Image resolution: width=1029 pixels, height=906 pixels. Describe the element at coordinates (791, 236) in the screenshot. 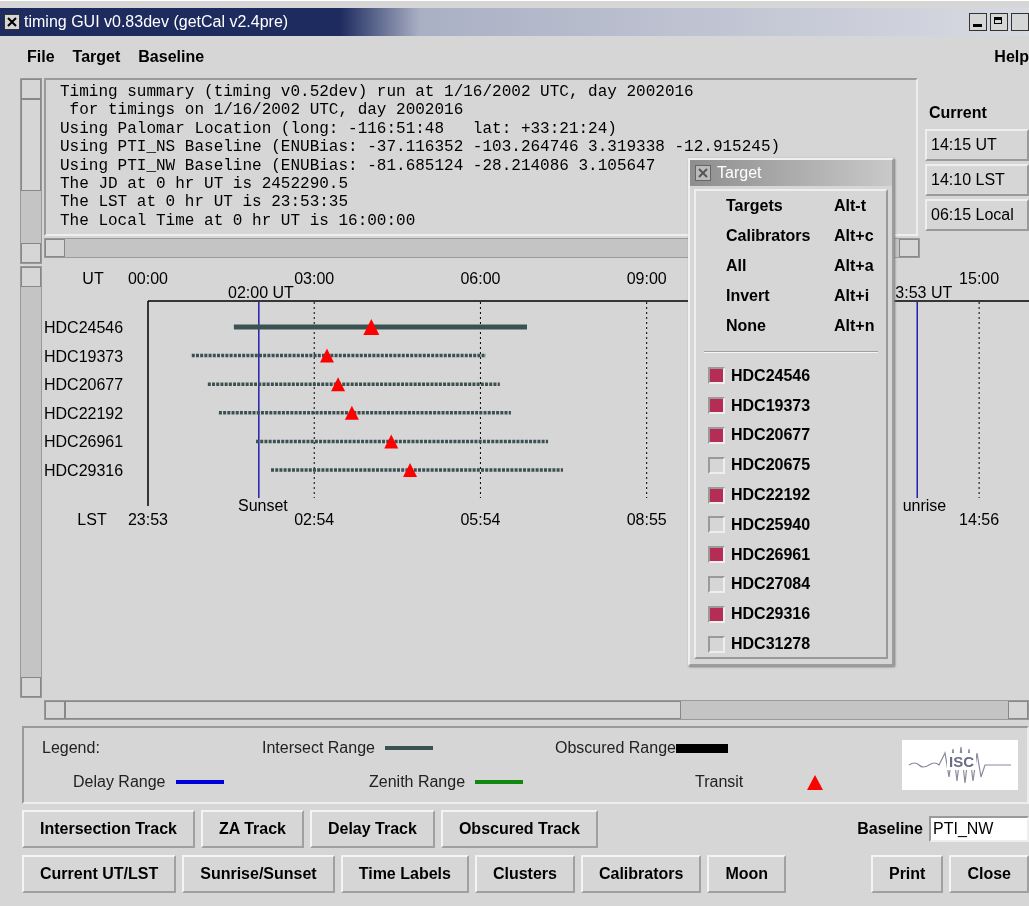

I see `menu-item: Calibrators Alt+c` at that location.